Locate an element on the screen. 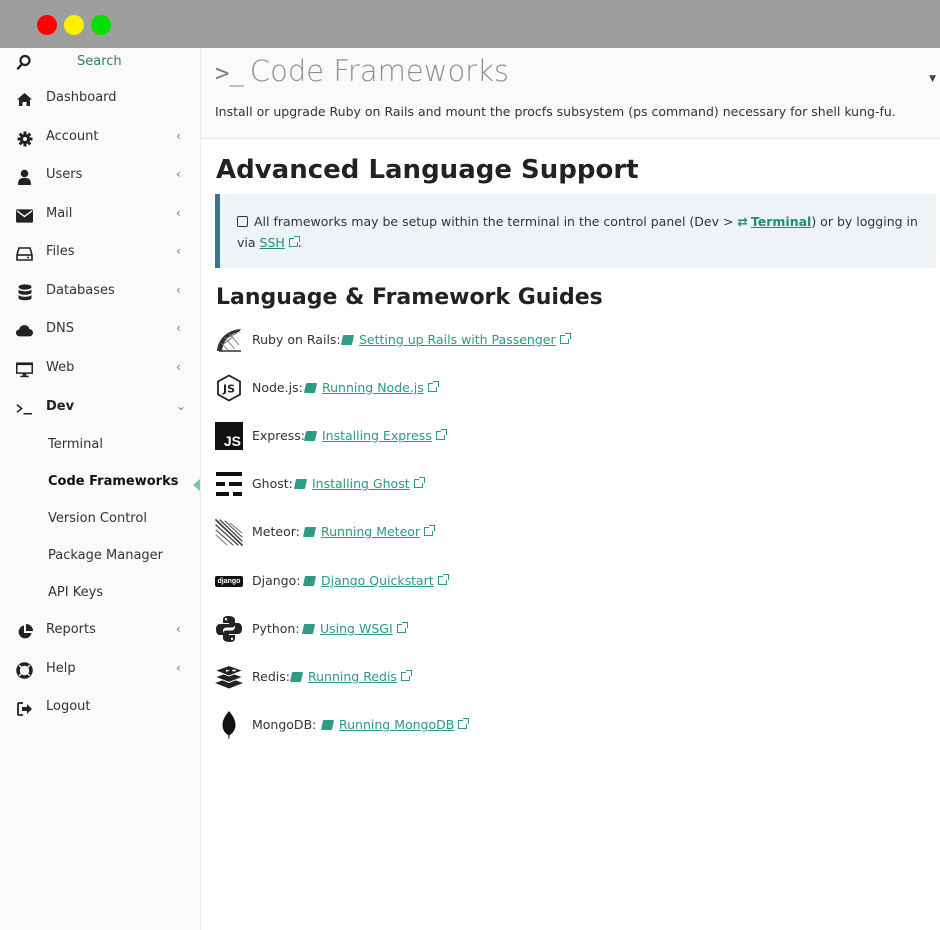  sidebar-item-dashboard: Dashboard is located at coordinates (100, 99).